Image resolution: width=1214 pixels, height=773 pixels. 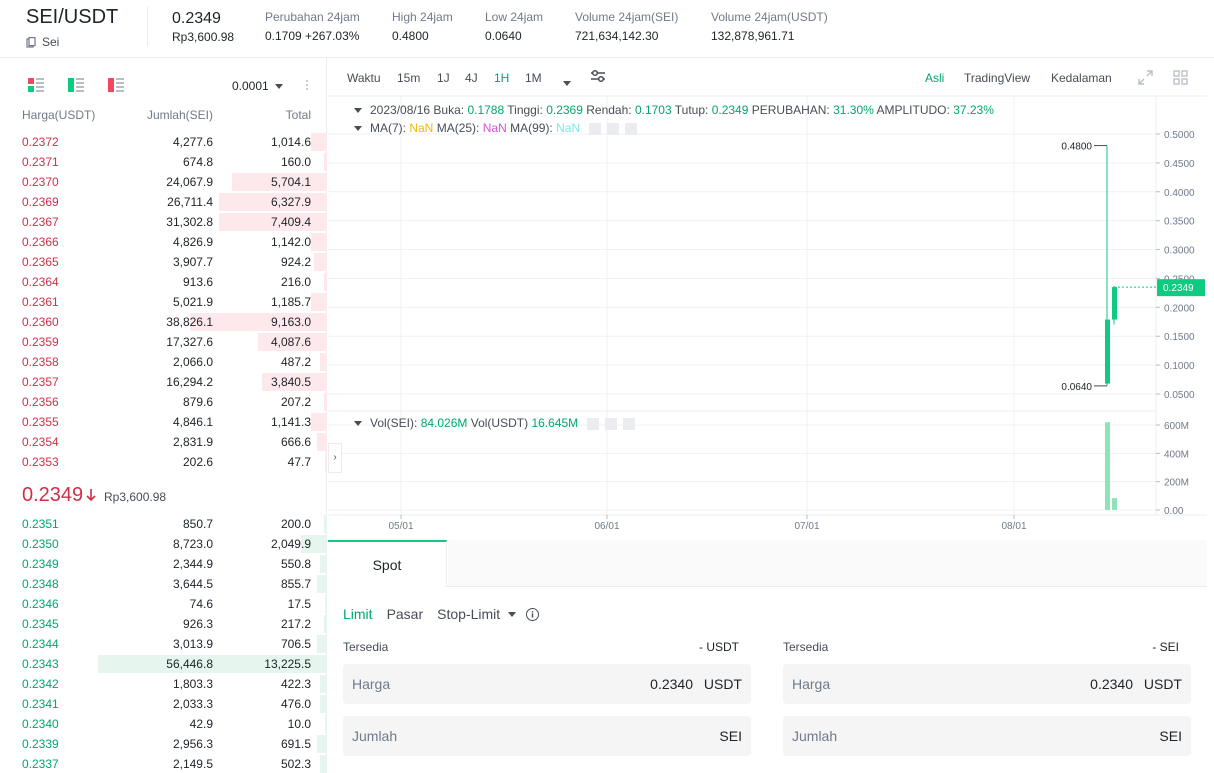 I want to click on ask-row: 0.2356 879.6 207.2, so click(x=163, y=402).